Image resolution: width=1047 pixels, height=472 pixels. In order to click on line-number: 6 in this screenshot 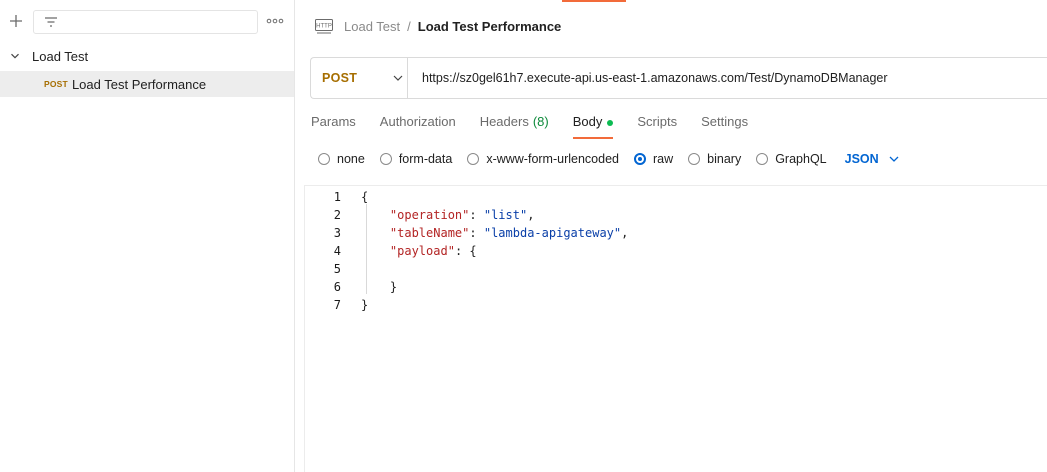, I will do `click(337, 287)`.